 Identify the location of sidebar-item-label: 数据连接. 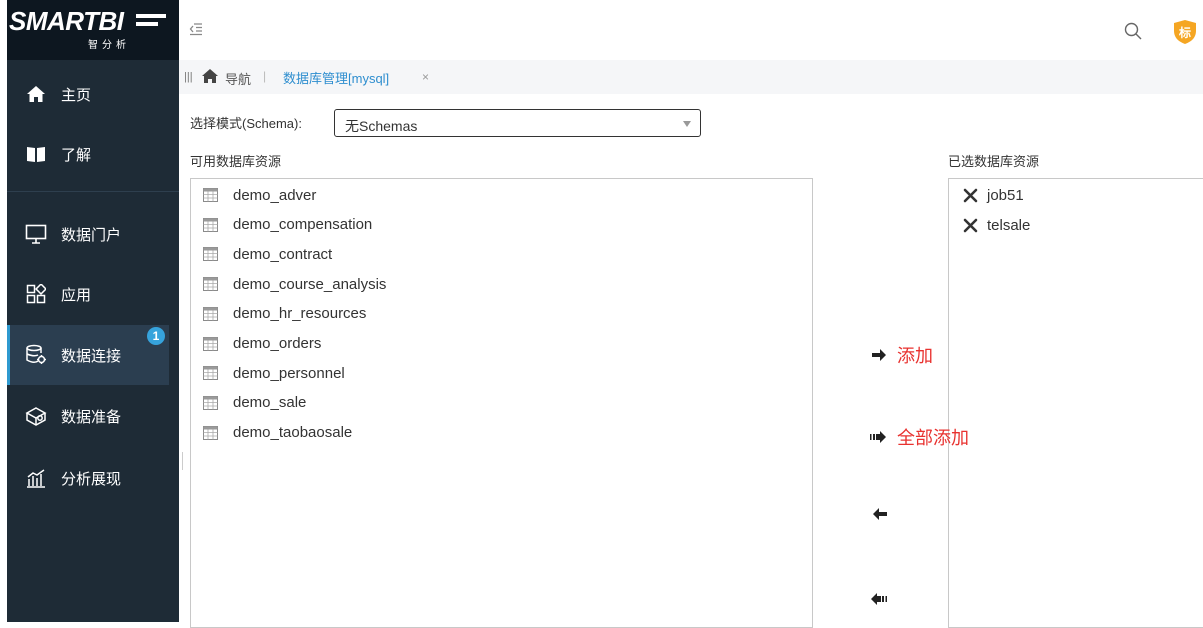
(91, 356).